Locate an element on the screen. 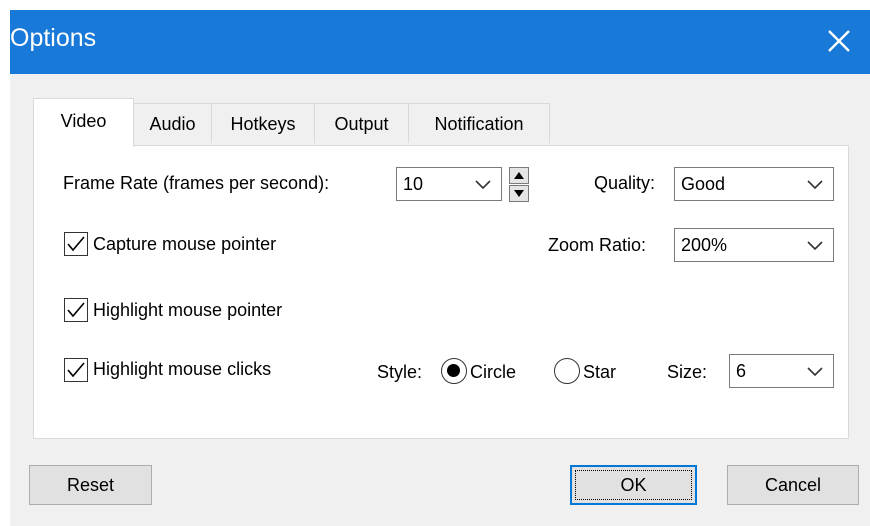  zoom-ratio-label: Zoom Ratio: is located at coordinates (597, 245).